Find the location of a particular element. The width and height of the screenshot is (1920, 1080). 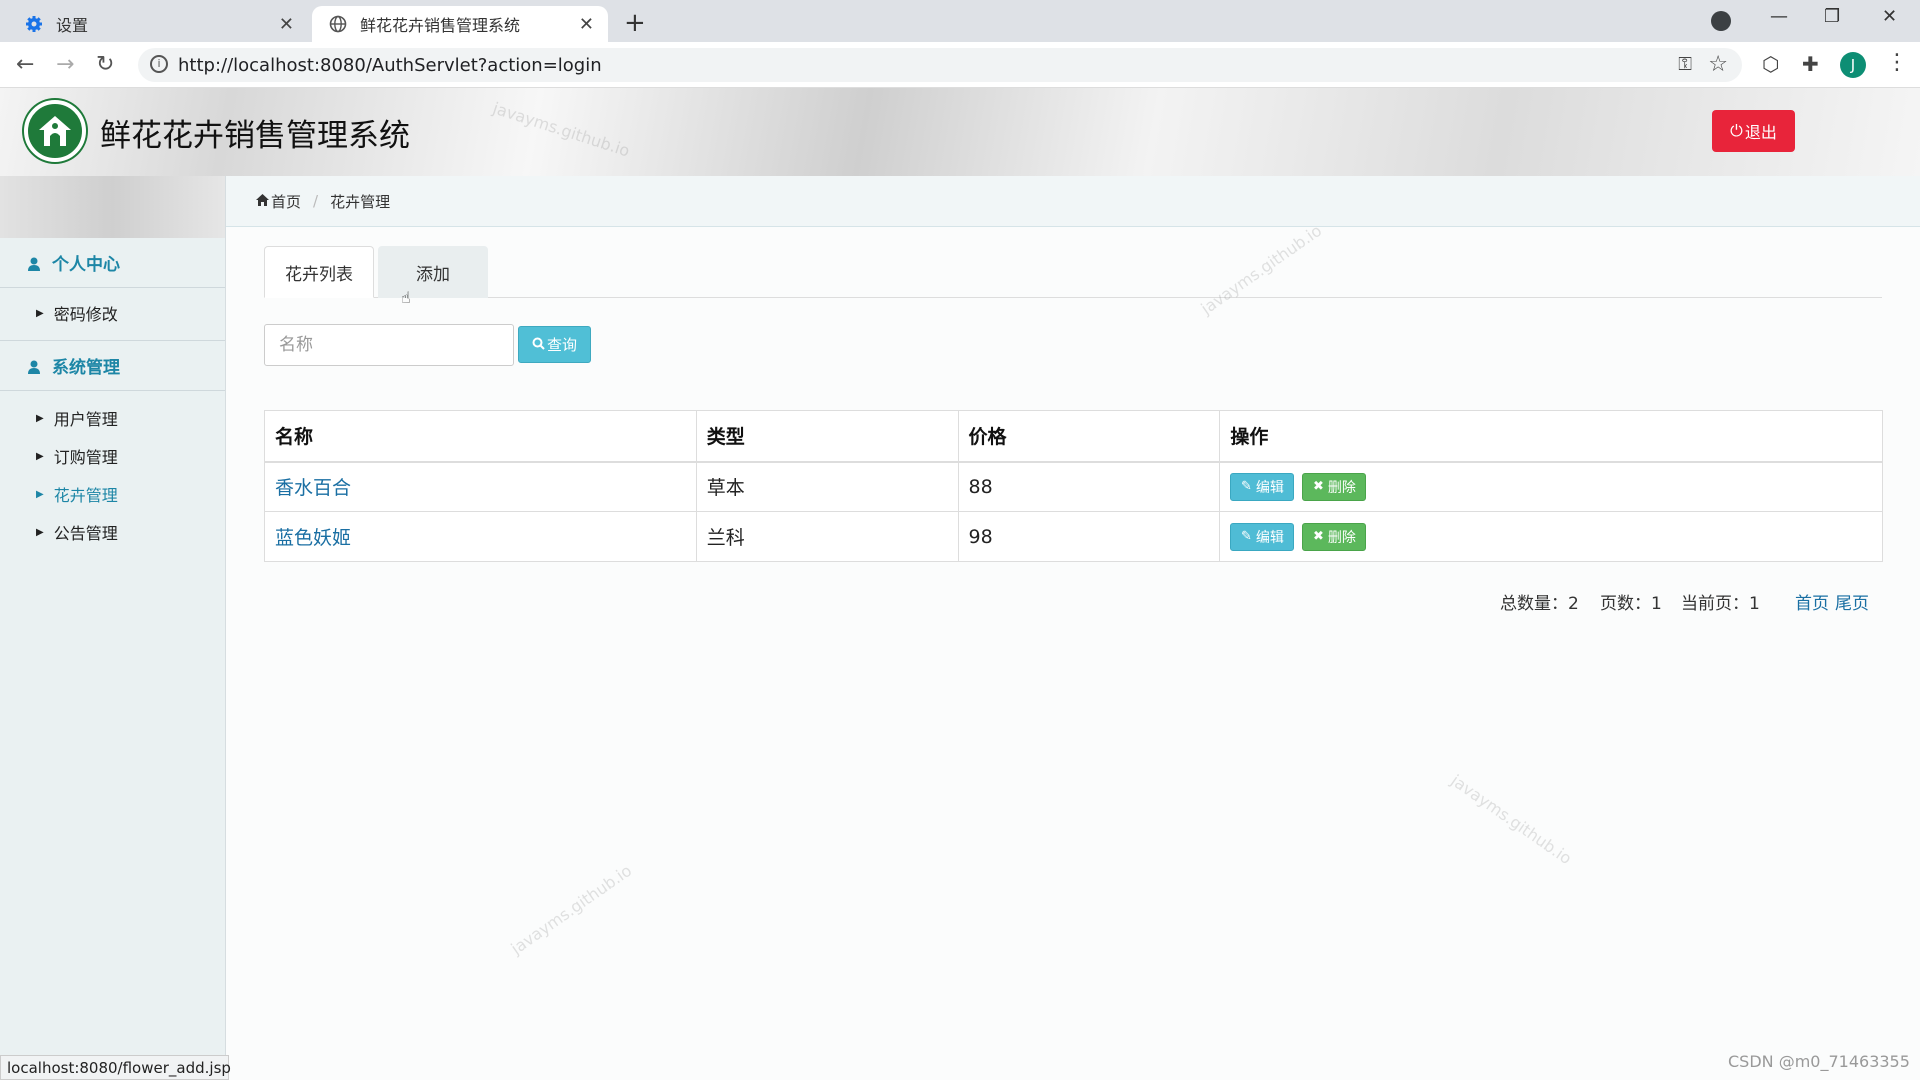

column-header: 类型 is located at coordinates (827, 436).